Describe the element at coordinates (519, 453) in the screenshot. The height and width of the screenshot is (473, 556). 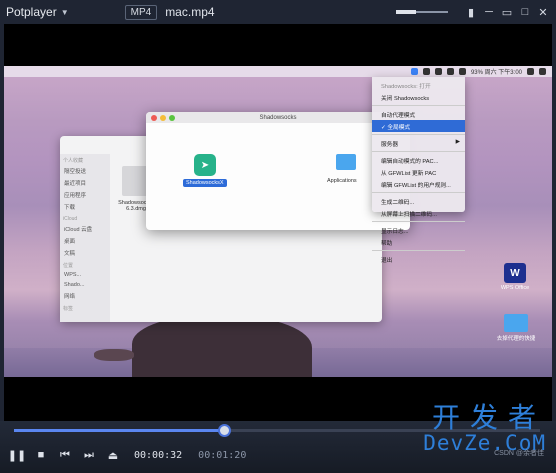
I see `watermark-credit: CSDN @余者佳` at that location.